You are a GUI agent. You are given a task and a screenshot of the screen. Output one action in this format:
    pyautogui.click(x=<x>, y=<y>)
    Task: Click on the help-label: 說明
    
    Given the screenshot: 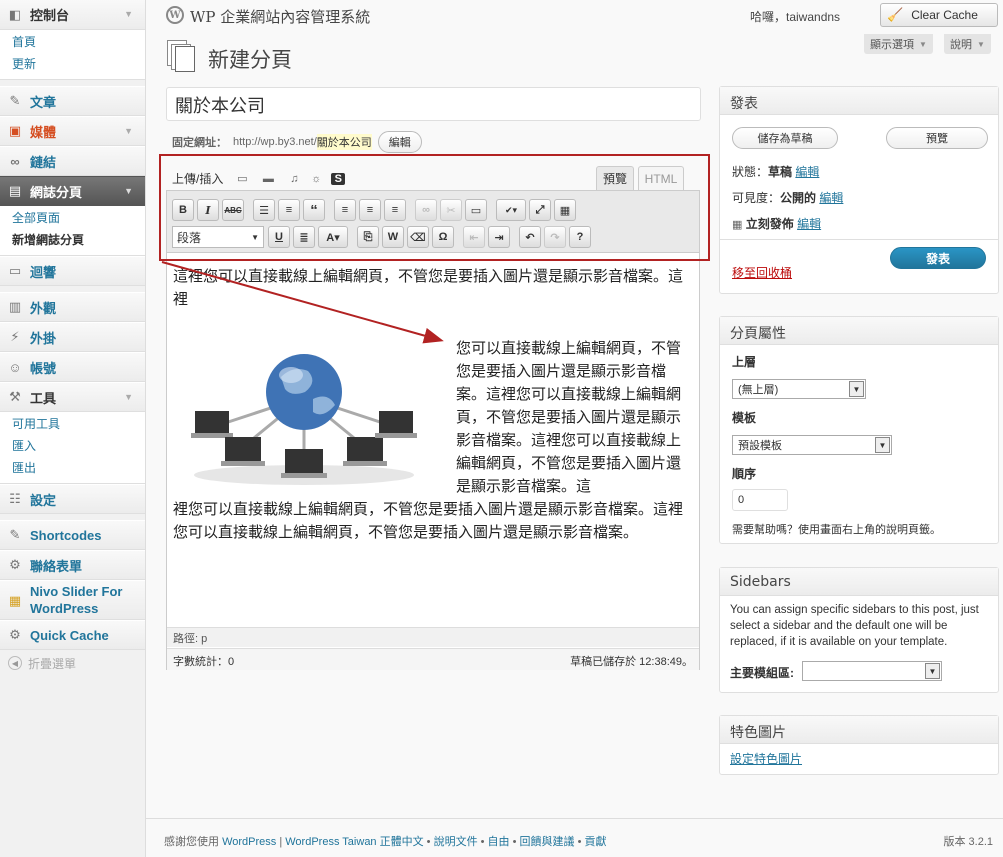 What is the action you would take?
    pyautogui.click(x=961, y=45)
    